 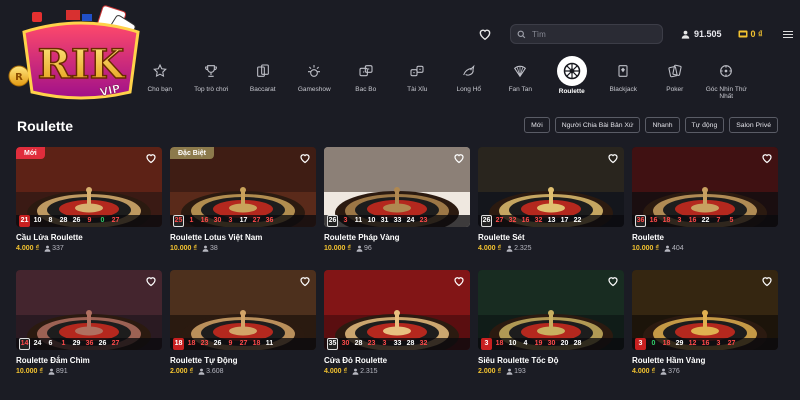 I want to click on result-number: 25, so click(x=178, y=221).